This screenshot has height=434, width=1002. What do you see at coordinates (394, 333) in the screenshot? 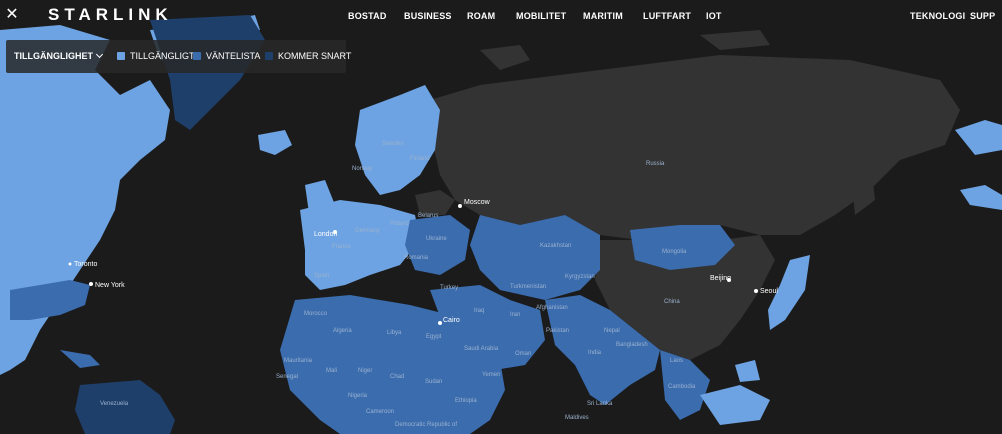
I see `region-label-libya: Libya` at bounding box center [394, 333].